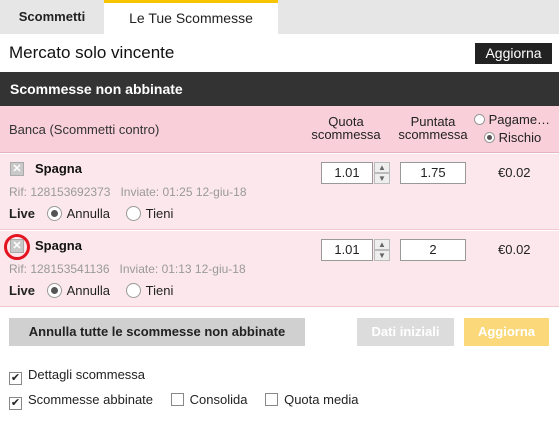 This screenshot has height=425, width=559. What do you see at coordinates (17, 169) in the screenshot?
I see `close-x-icon: ✕` at bounding box center [17, 169].